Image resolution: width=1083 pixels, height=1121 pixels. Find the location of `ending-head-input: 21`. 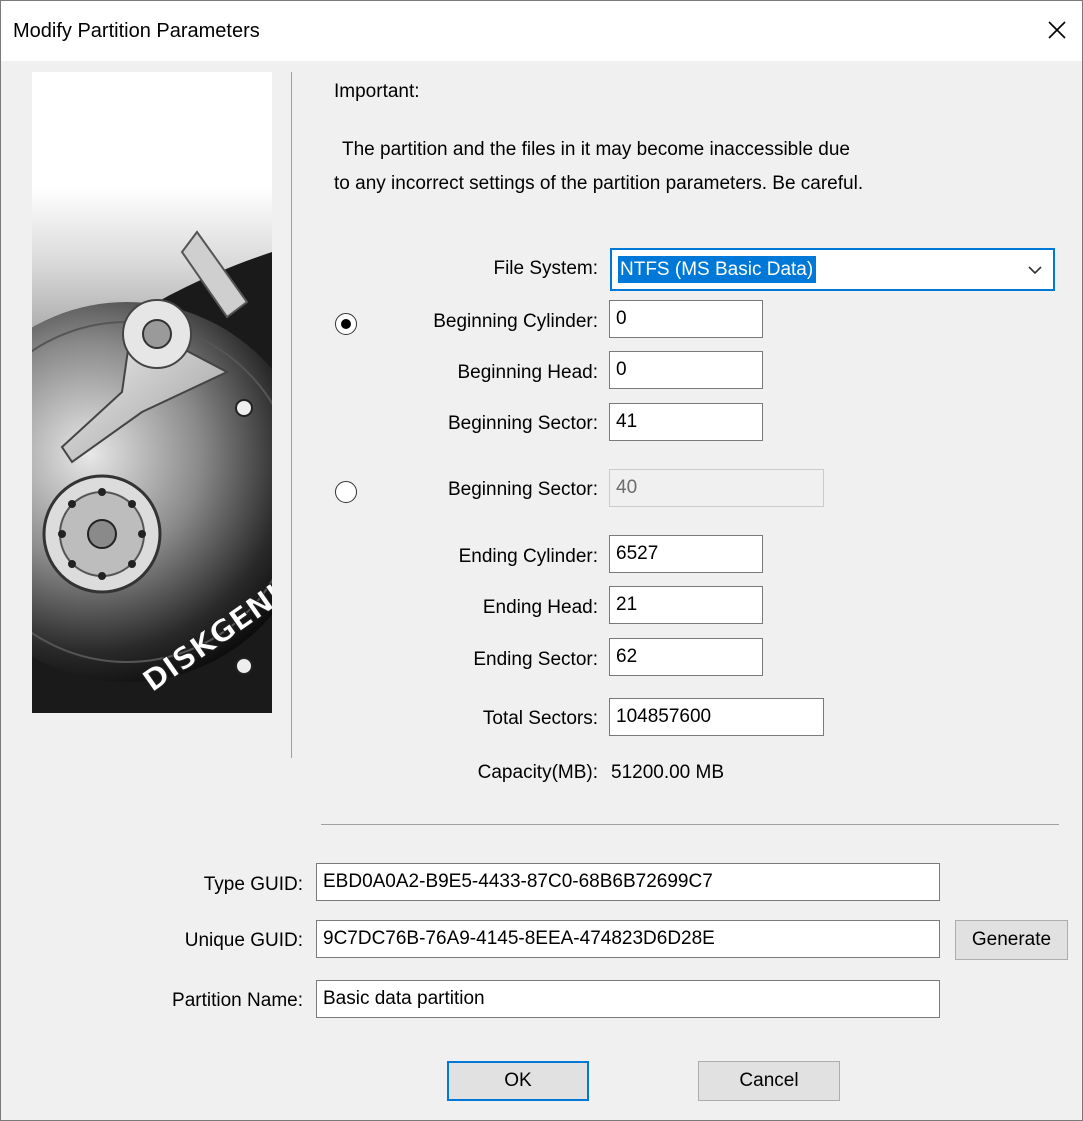

ending-head-input: 21 is located at coordinates (686, 605).